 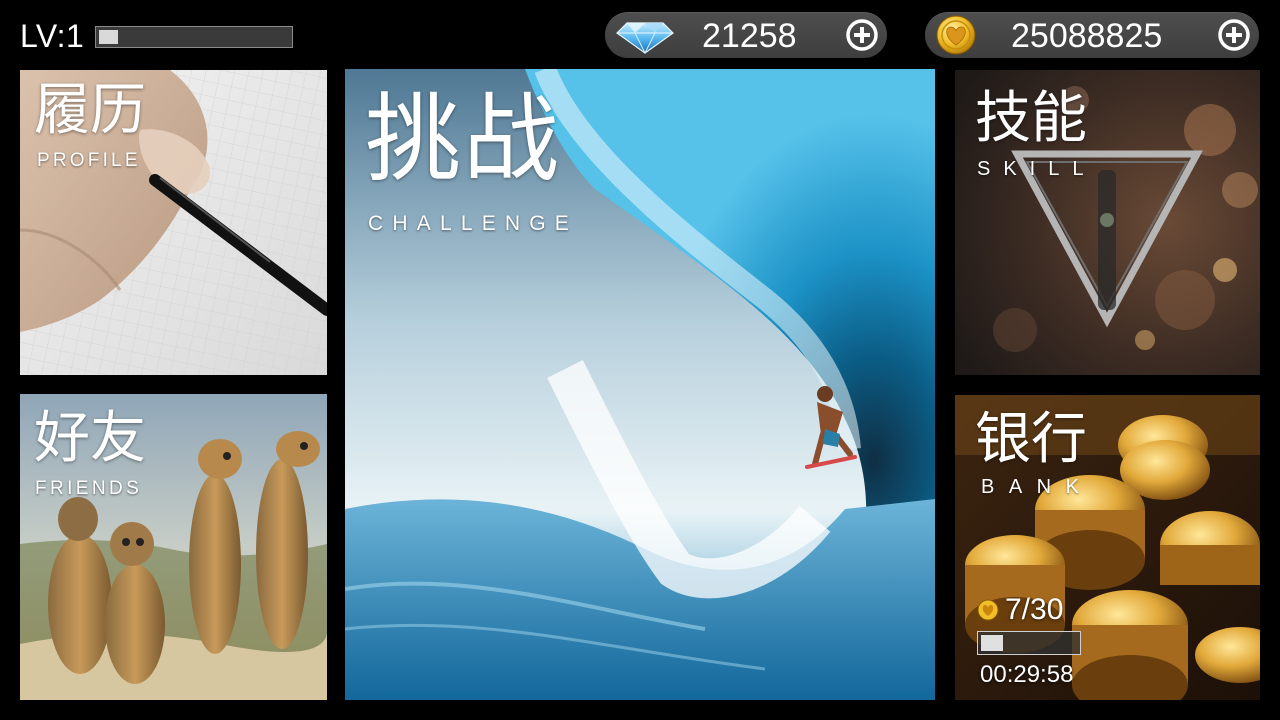 What do you see at coordinates (1034, 609) in the screenshot?
I see `stamina-text: 7/30` at bounding box center [1034, 609].